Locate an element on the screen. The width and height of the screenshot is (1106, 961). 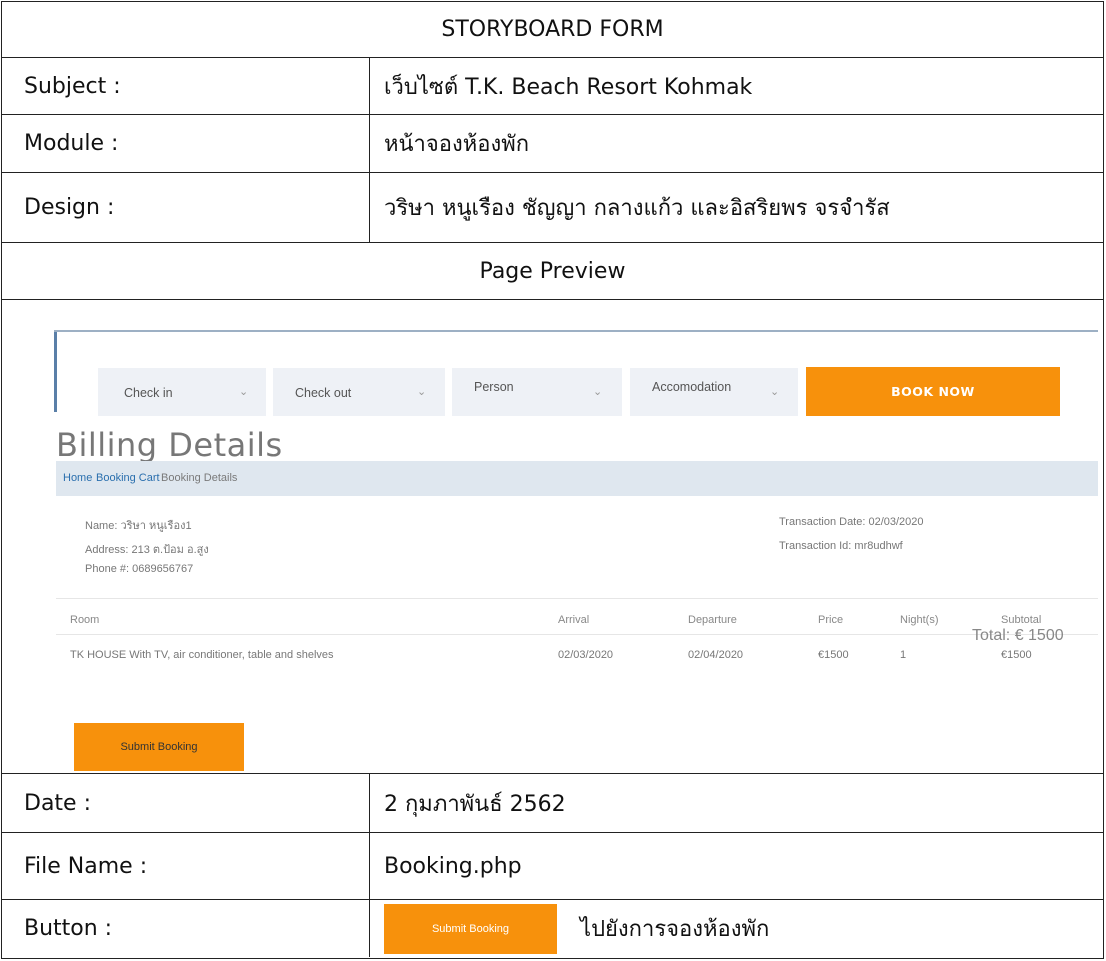
subject-value: เว็บไซต์ T.K. Beach Resort Kohmak is located at coordinates (568, 87).